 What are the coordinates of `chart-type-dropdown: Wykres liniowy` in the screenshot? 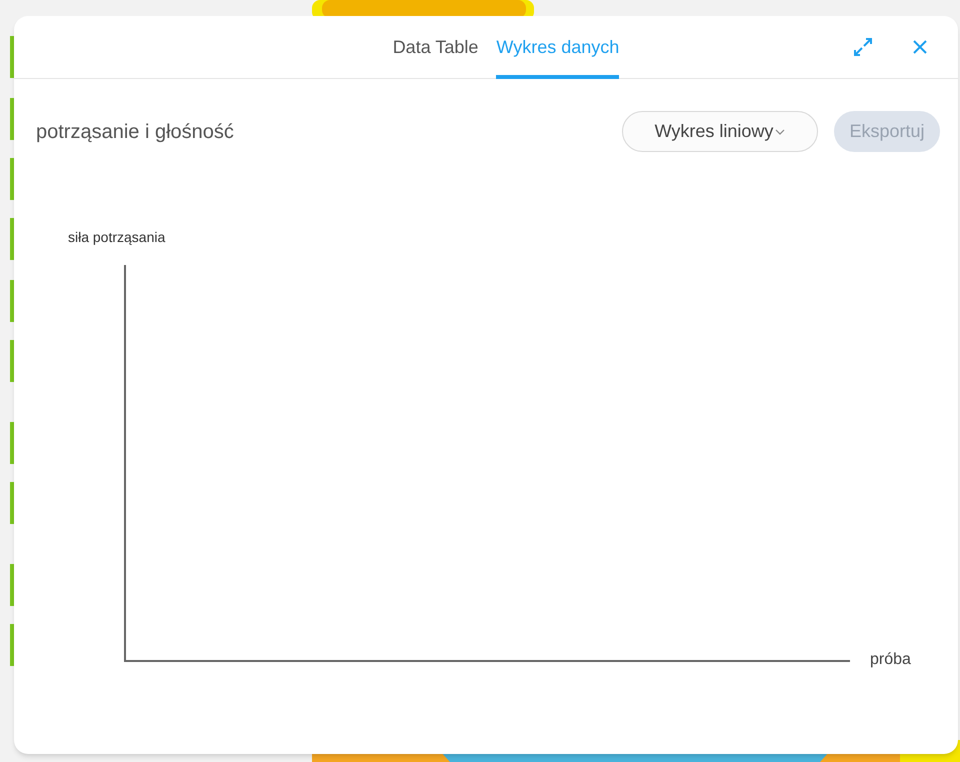 It's located at (720, 131).